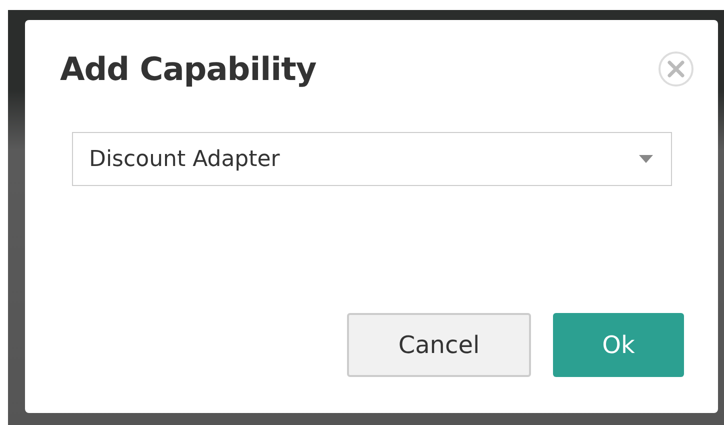  What do you see at coordinates (188, 69) in the screenshot?
I see `dialog-title: Add Capability` at bounding box center [188, 69].